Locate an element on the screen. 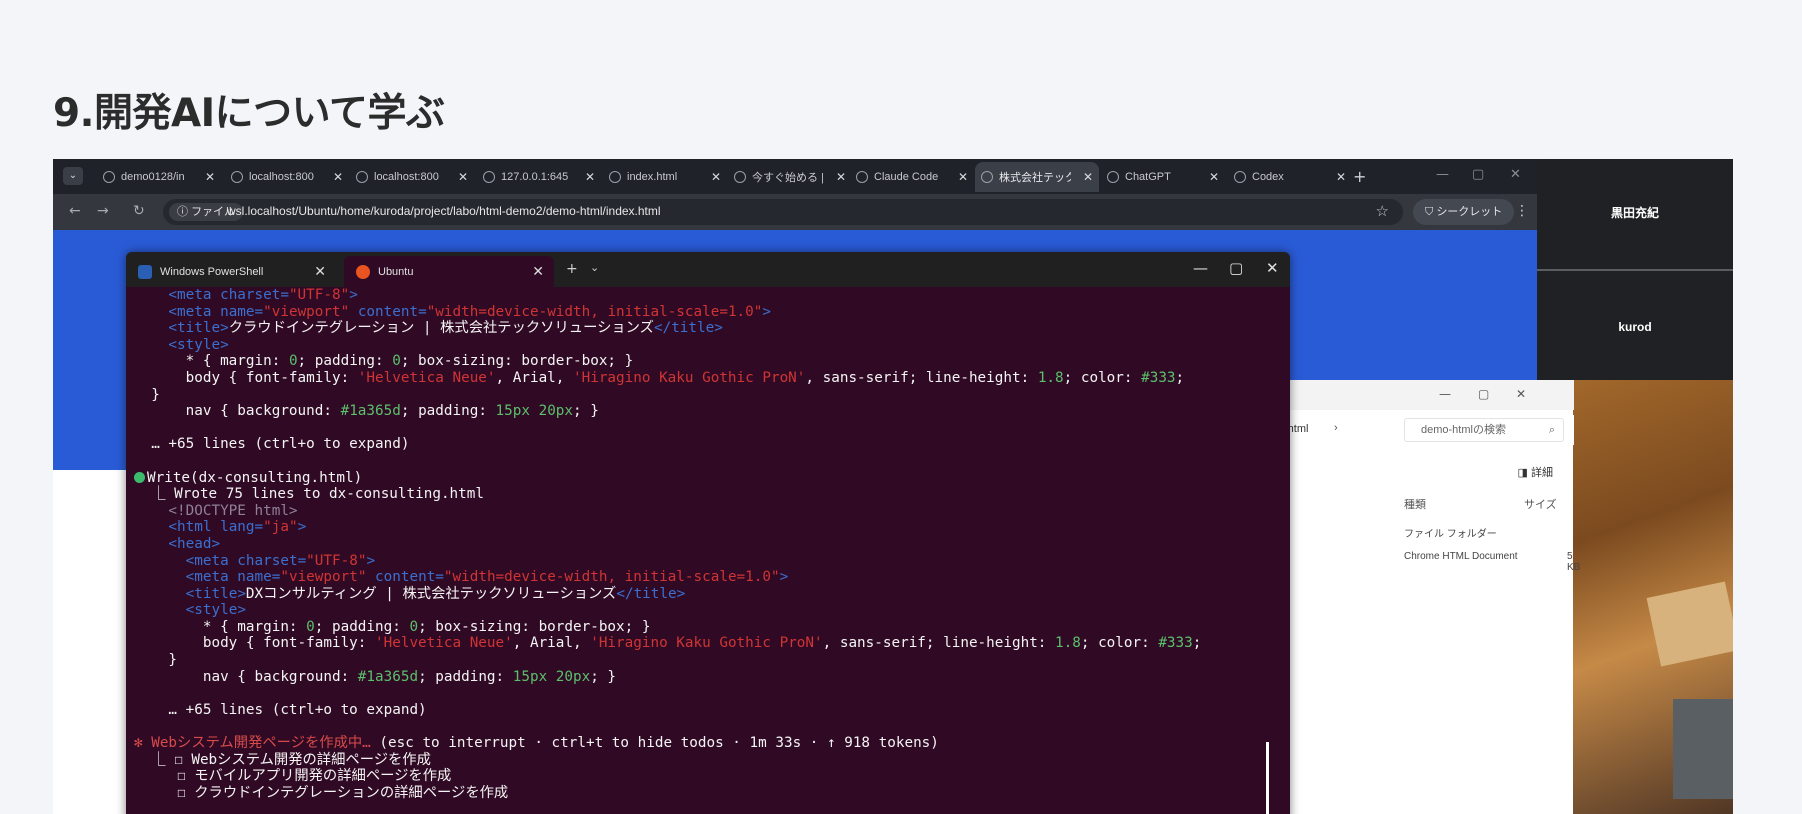  search-input: demo-htmlの検索 ⌕ is located at coordinates (1484, 430).